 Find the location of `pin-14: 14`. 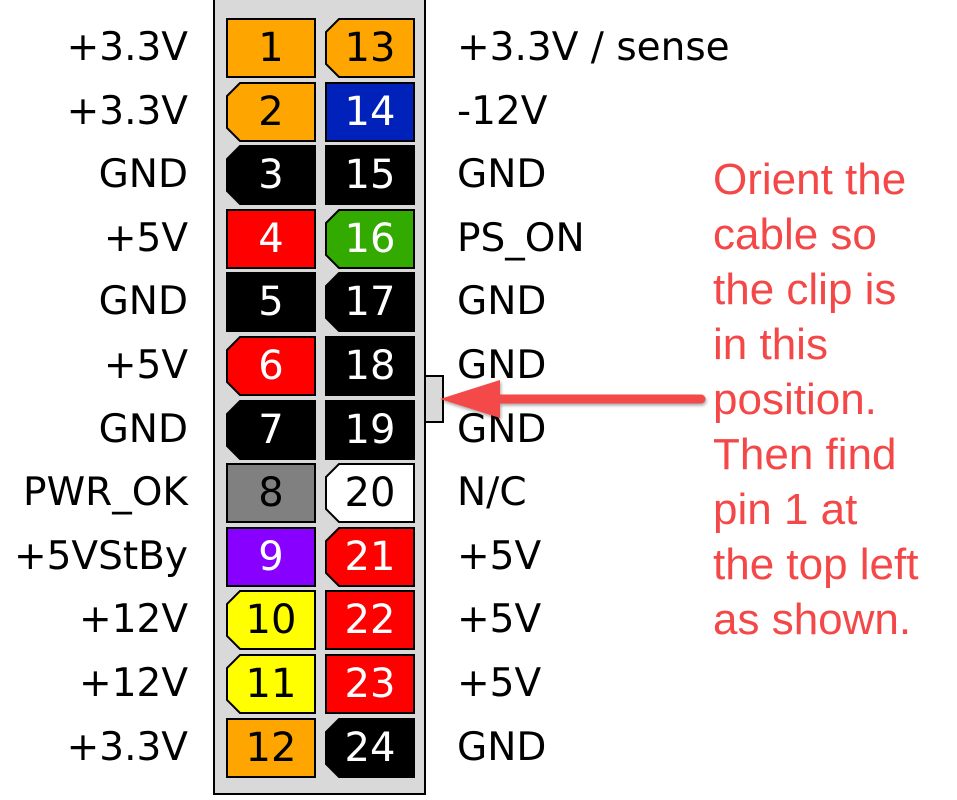

pin-14: 14 is located at coordinates (370, 111).